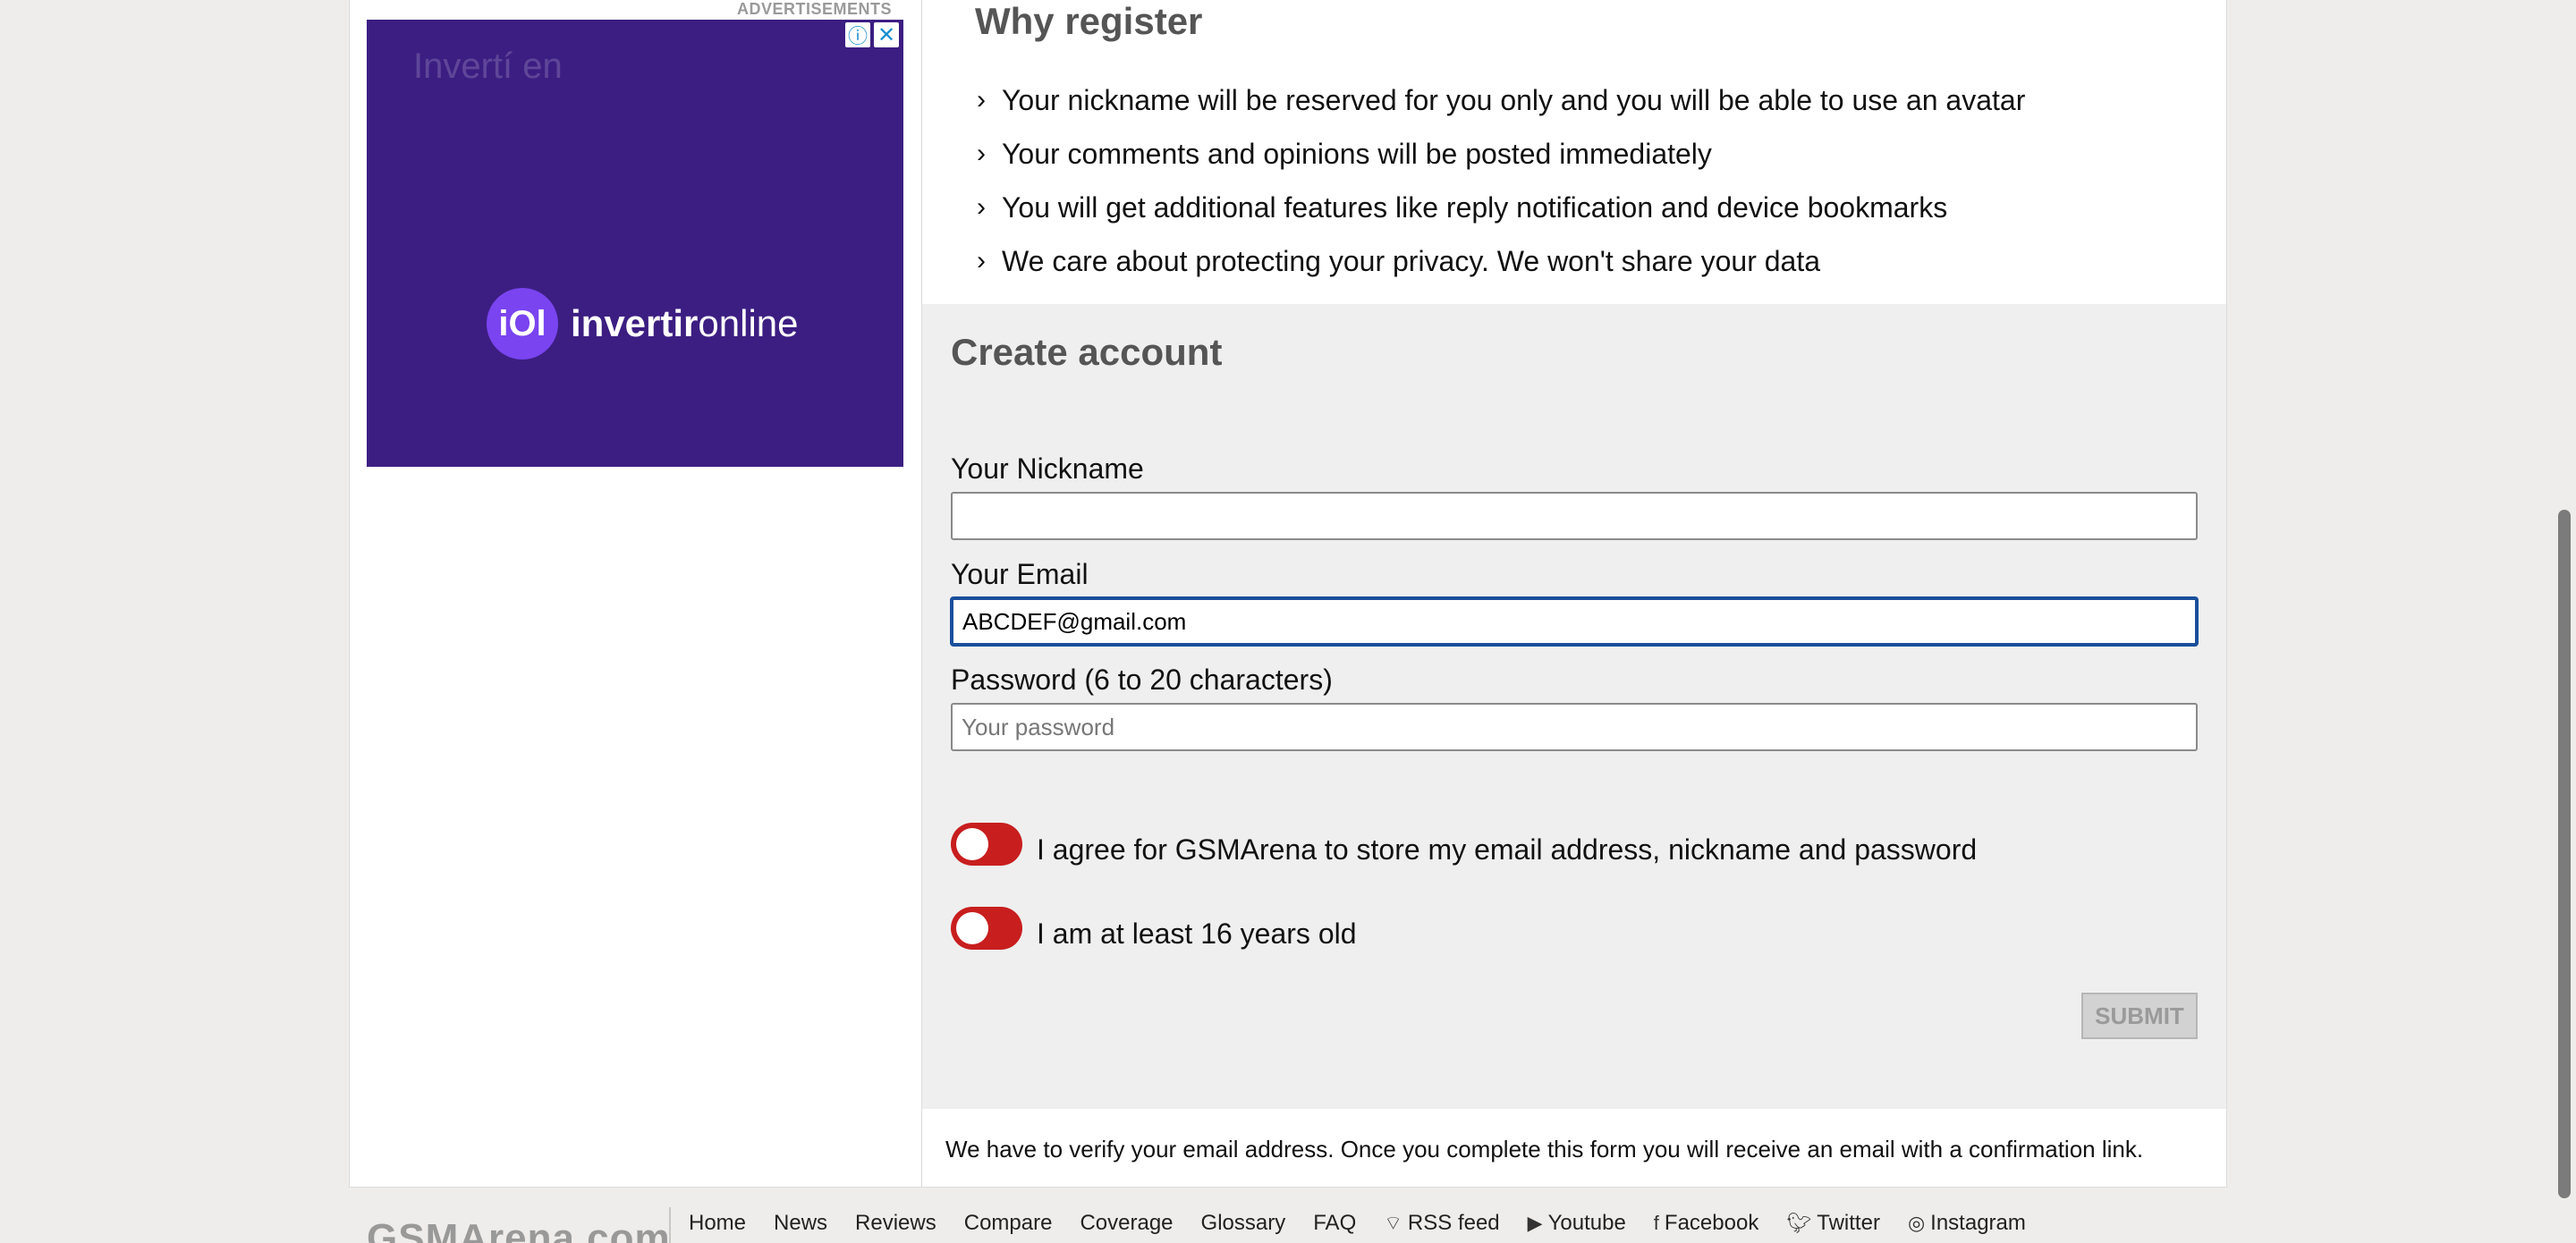 The height and width of the screenshot is (1243, 2576). I want to click on ad-teaser-text: Invertí en, so click(488, 66).